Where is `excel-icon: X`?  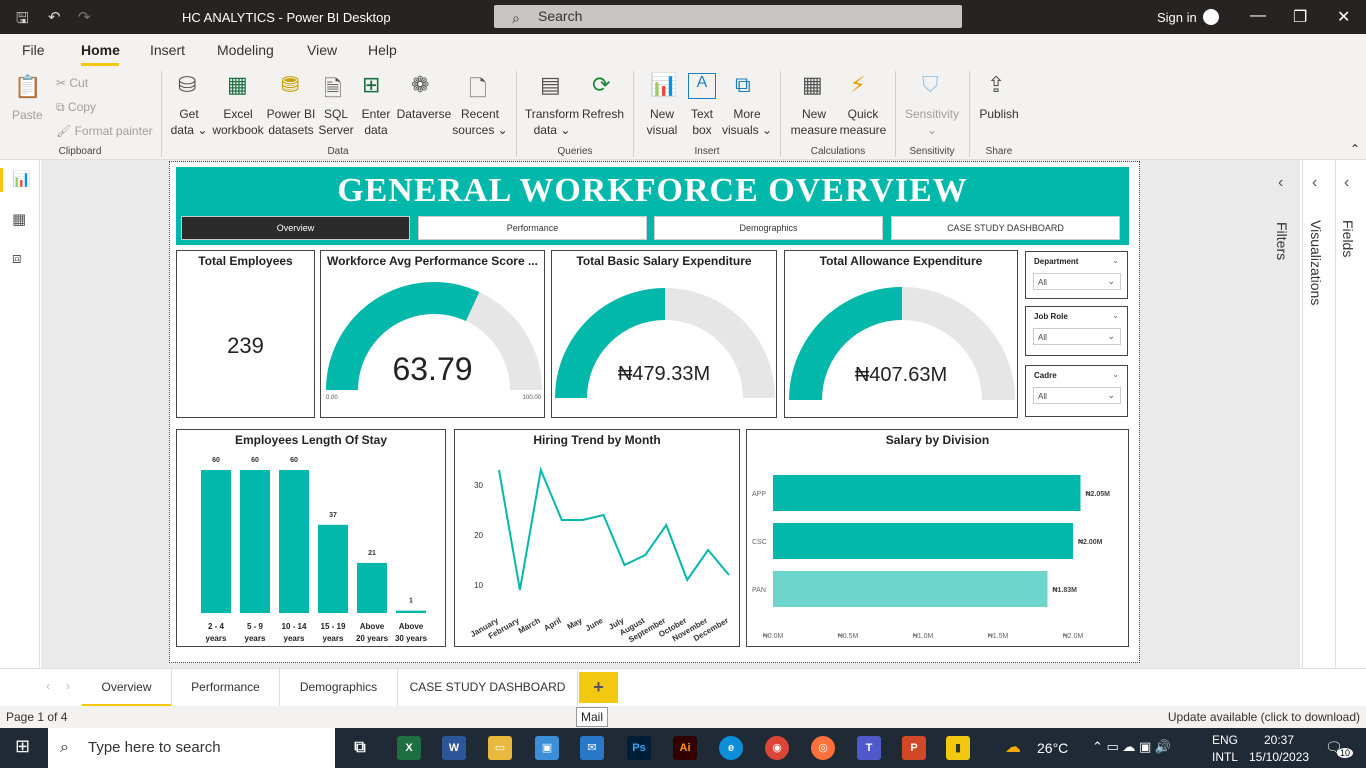 excel-icon: X is located at coordinates (409, 748).